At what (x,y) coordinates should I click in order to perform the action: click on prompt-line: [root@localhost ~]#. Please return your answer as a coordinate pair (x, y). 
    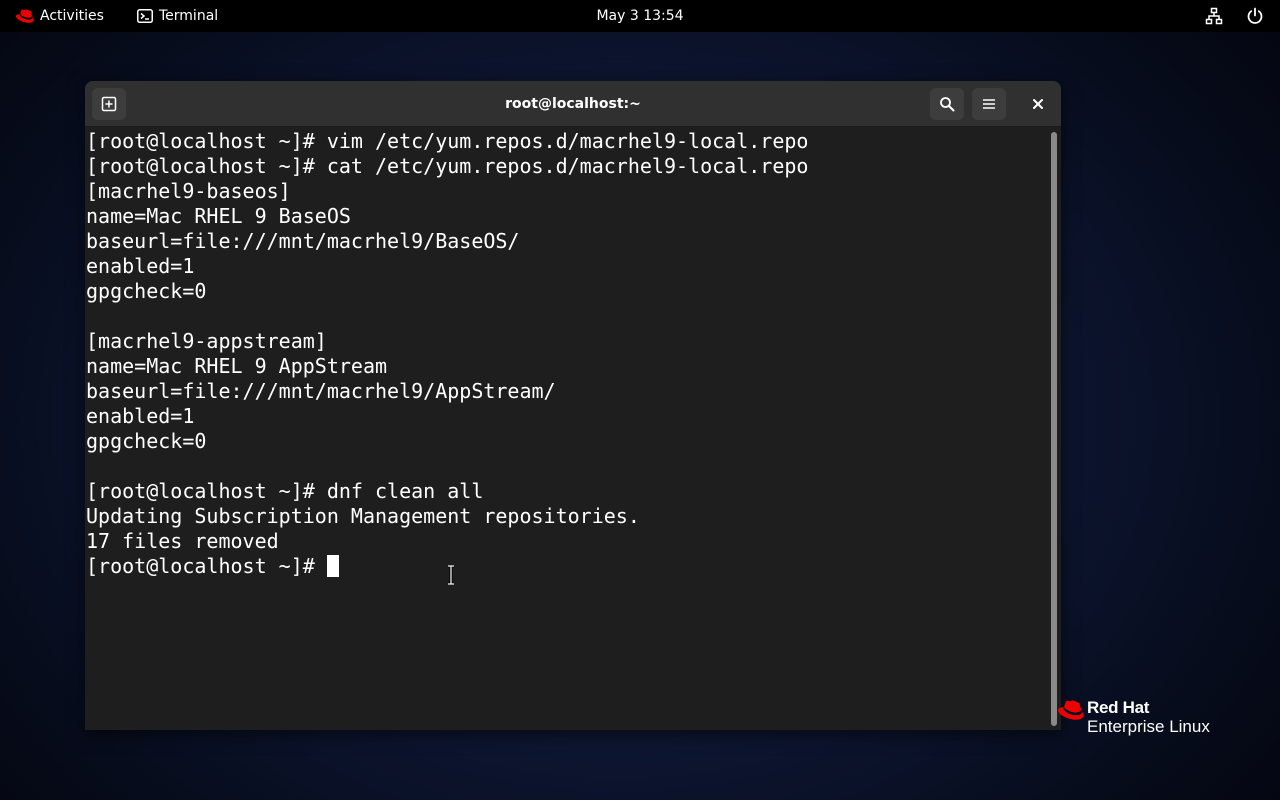
    Looking at the image, I should click on (566, 566).